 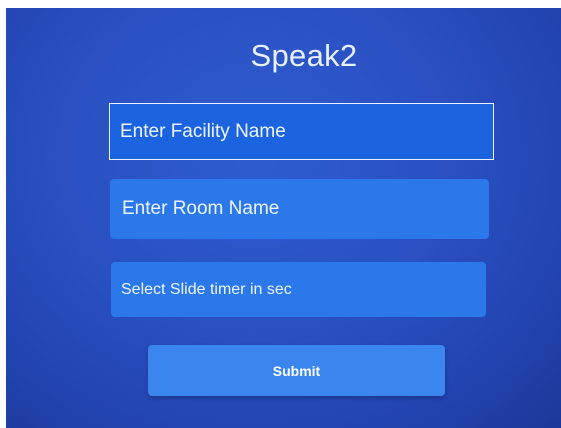 I want to click on slide-timer-placeholder: Select Slide timer in sec, so click(x=206, y=289).